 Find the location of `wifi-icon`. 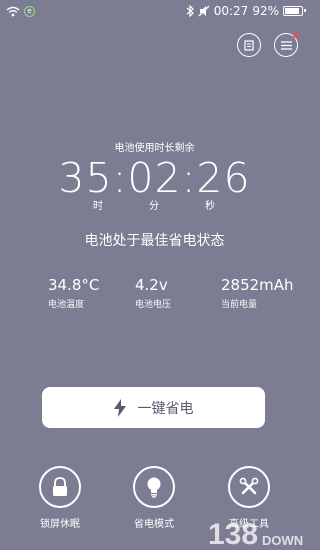

wifi-icon is located at coordinates (13, 11).